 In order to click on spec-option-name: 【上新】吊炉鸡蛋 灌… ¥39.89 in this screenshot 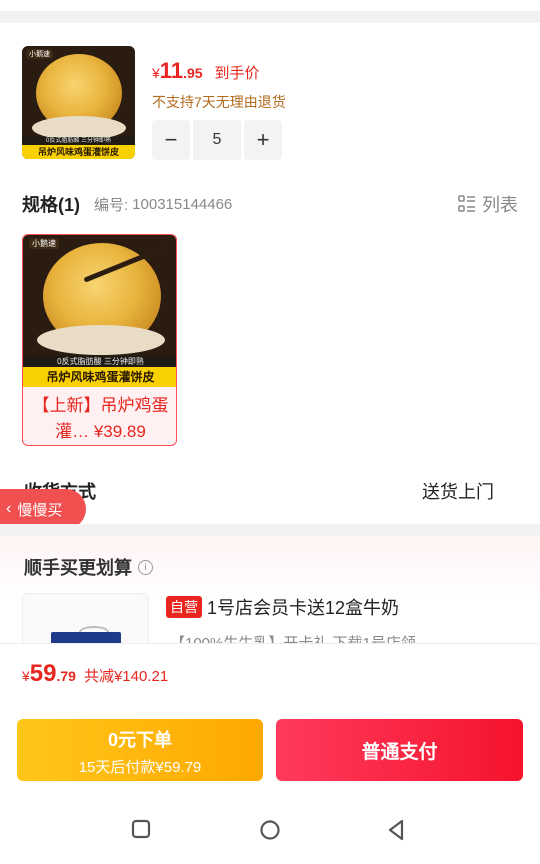, I will do `click(99, 419)`.